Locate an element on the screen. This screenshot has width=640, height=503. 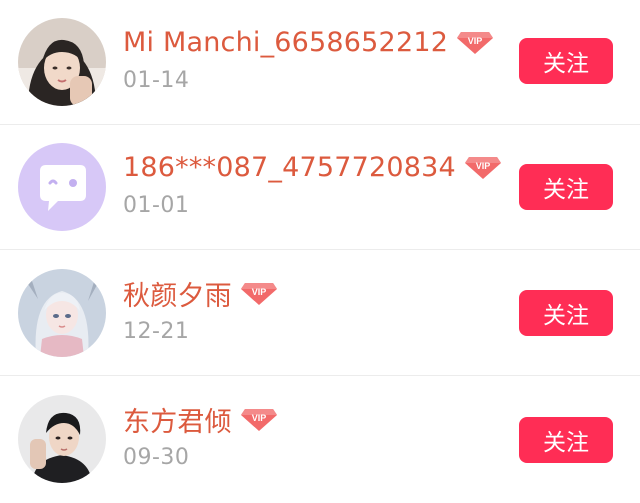
follow-date: 01-14 is located at coordinates (156, 80).